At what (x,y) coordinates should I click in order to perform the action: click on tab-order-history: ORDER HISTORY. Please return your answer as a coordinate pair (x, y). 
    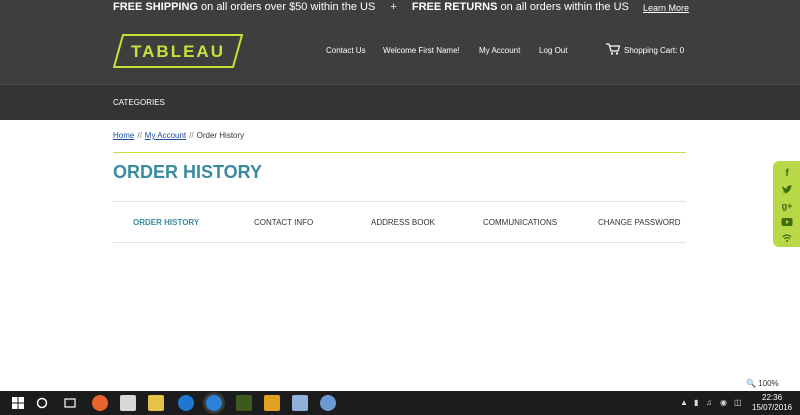
    Looking at the image, I should click on (166, 222).